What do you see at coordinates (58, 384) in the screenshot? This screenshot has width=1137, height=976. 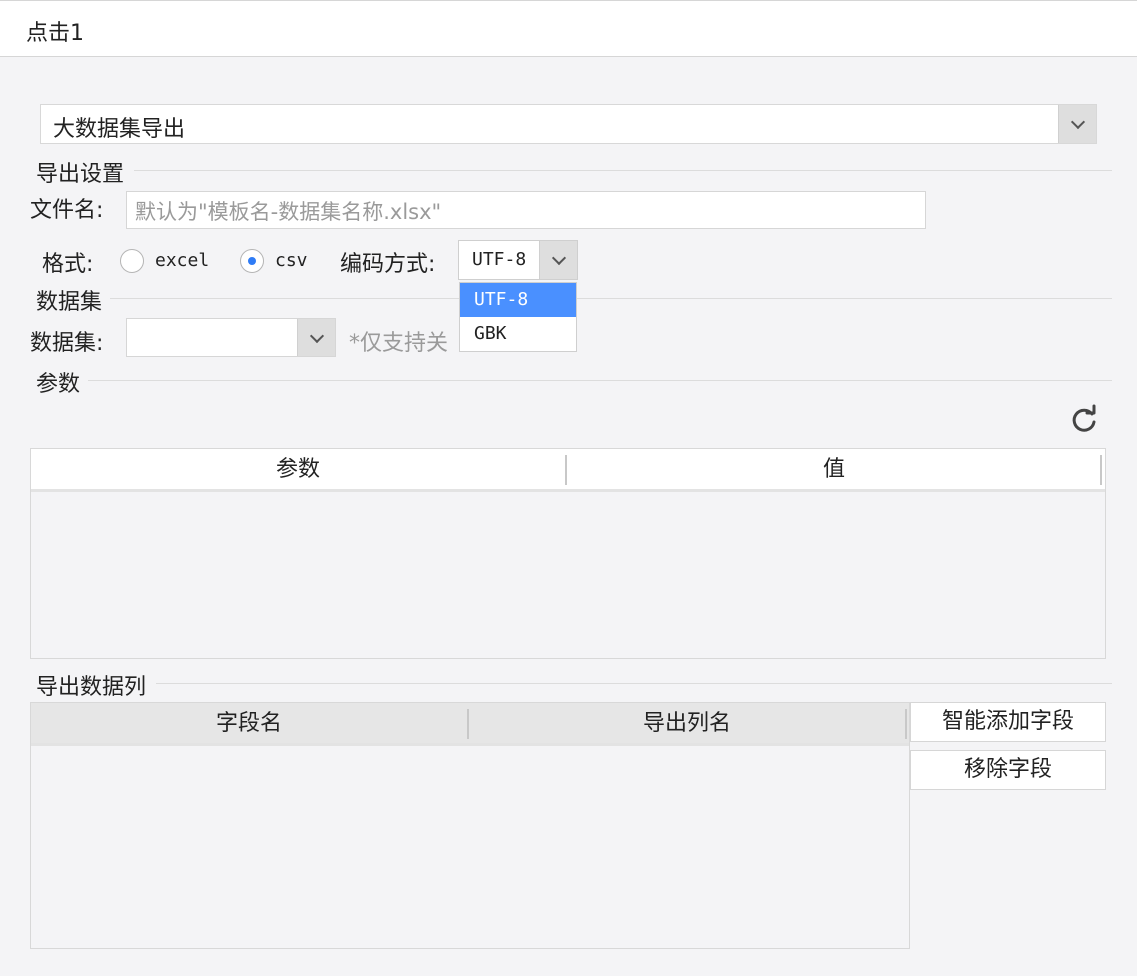 I see `params-heading: 参数` at bounding box center [58, 384].